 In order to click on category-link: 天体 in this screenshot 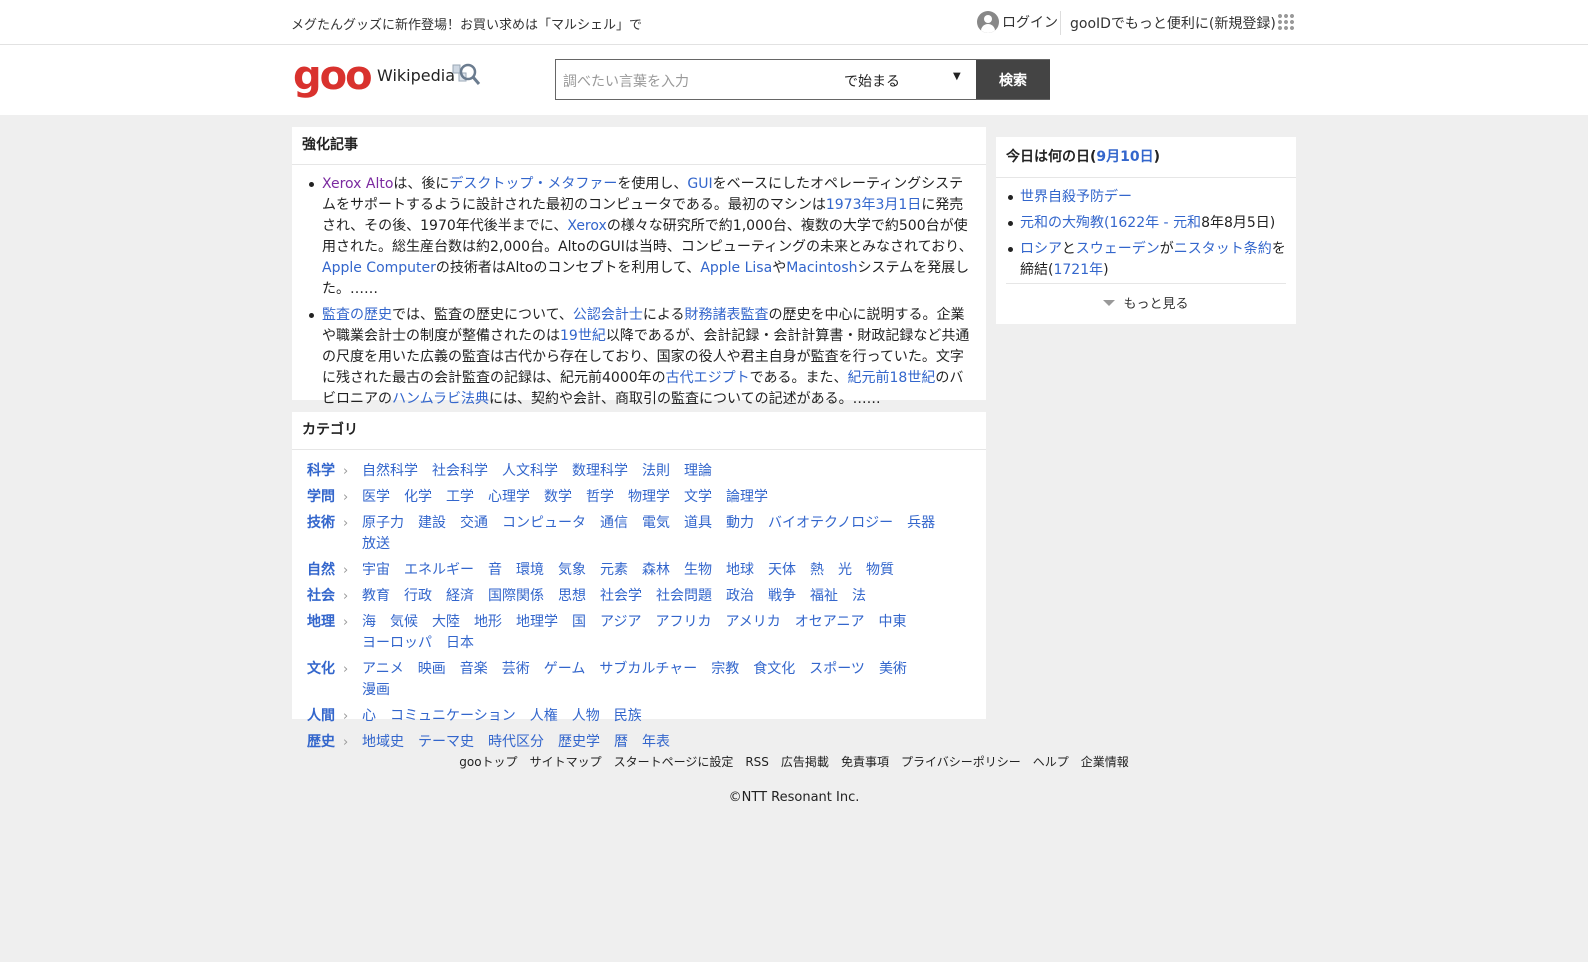, I will do `click(782, 570)`.